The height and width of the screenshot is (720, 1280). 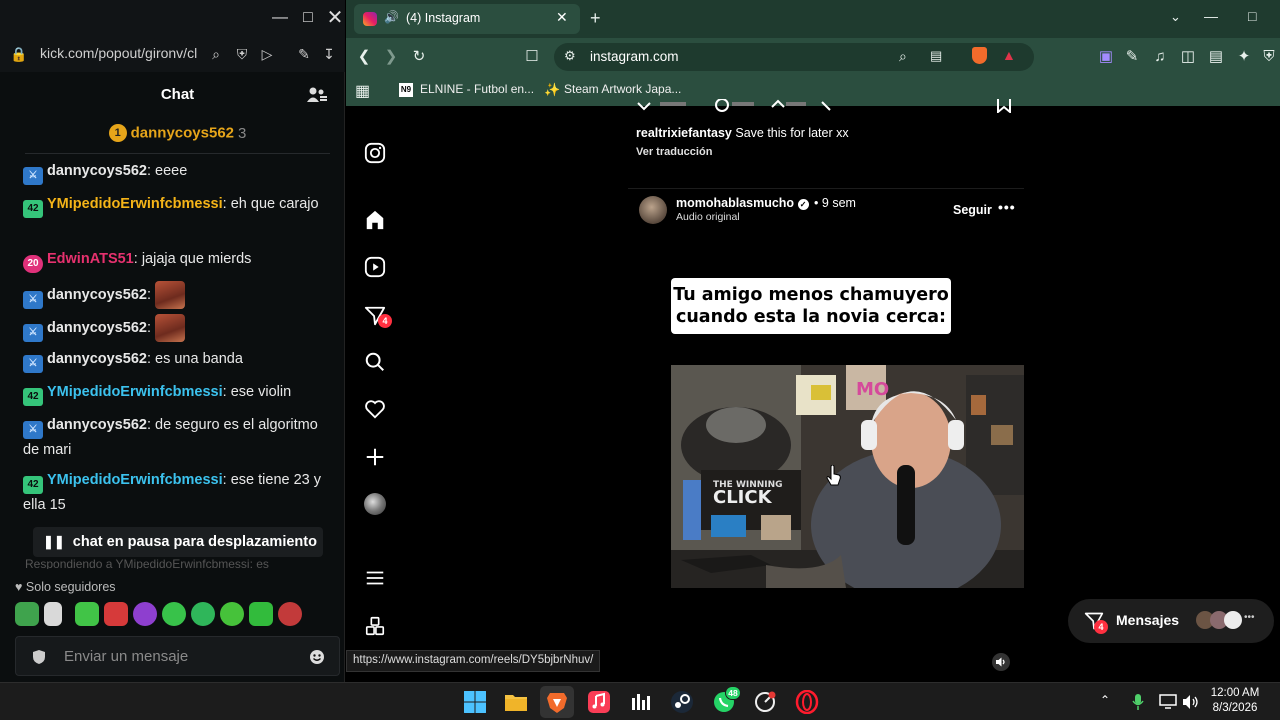 I want to click on send-icon: ▷, so click(x=267, y=54).